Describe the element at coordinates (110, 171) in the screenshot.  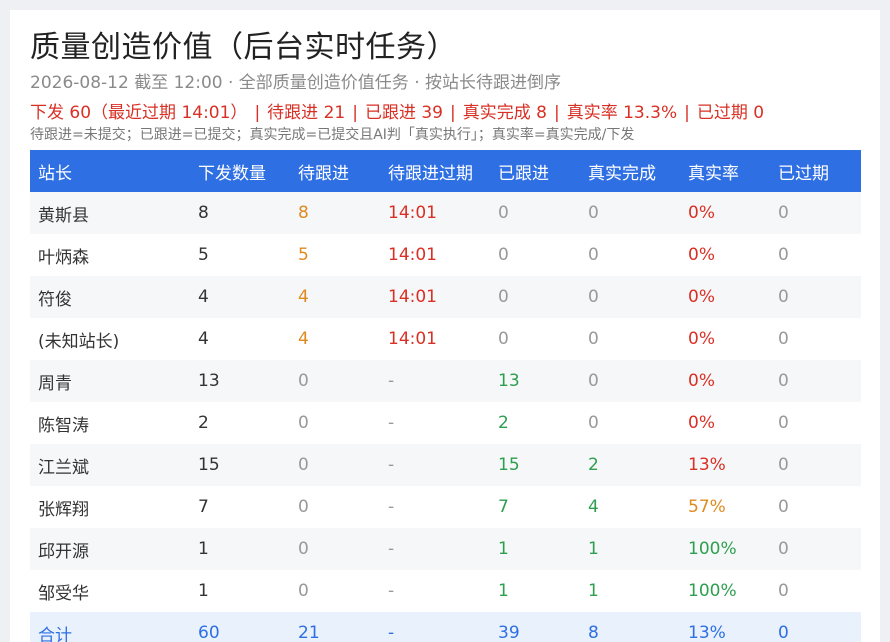
I see `column-header-station-master: 站长` at that location.